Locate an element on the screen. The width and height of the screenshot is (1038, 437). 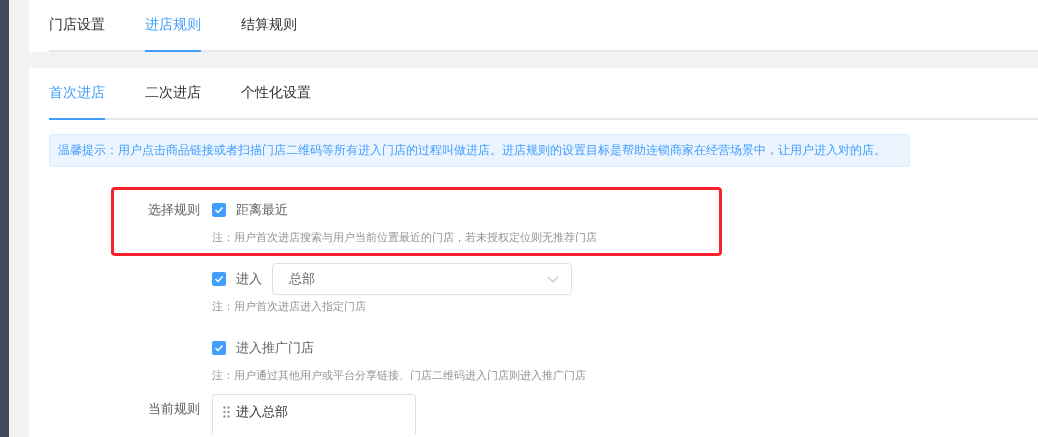
option-label: 距离最近 is located at coordinates (262, 210).